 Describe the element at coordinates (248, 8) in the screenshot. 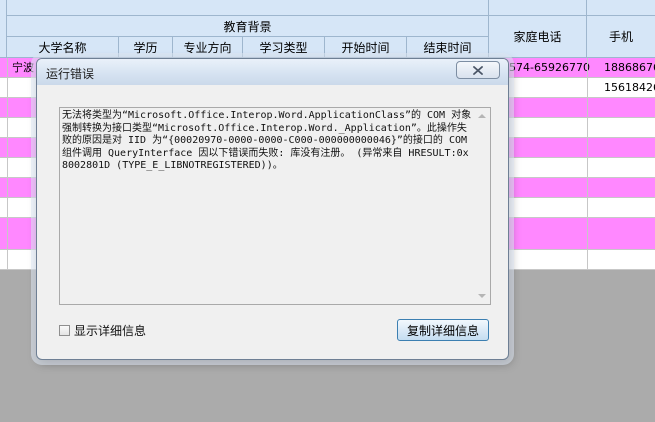

I see `header-top-strip` at that location.